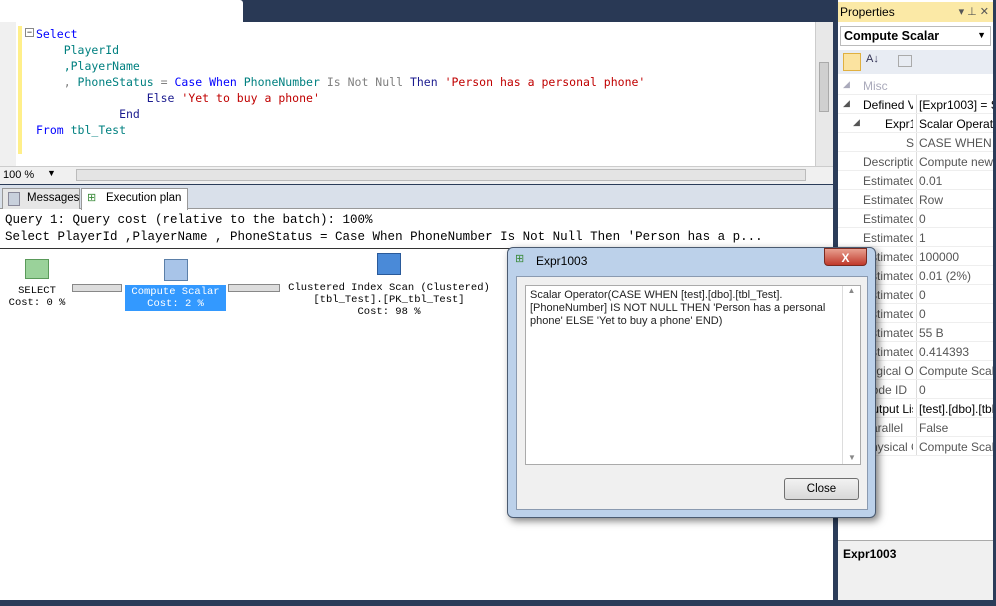  Describe the element at coordinates (250, 98) in the screenshot. I see `code-token: 'Yet to buy a phone'` at that location.